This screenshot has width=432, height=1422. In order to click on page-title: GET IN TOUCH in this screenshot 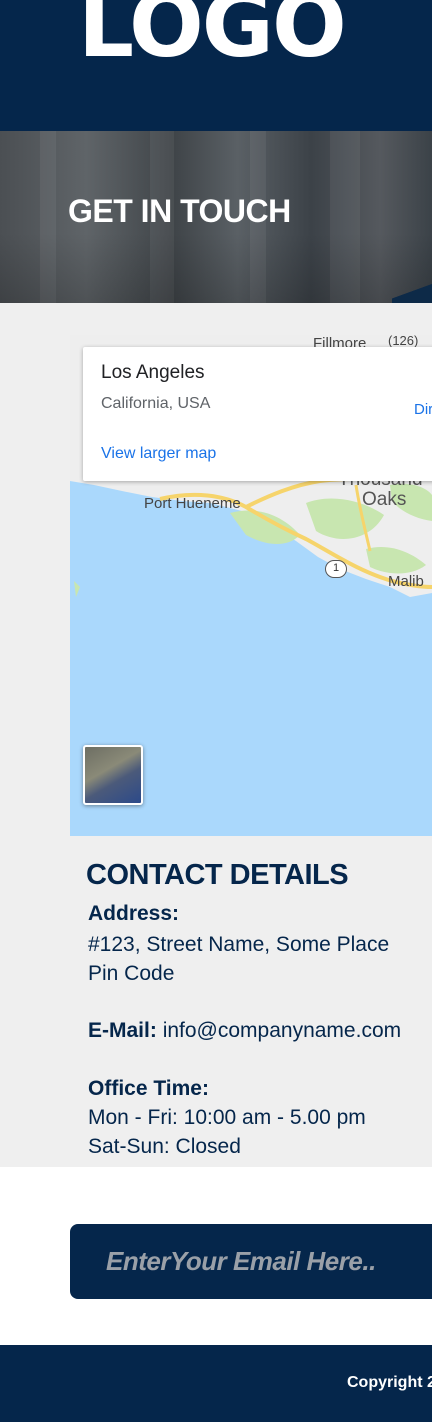, I will do `click(179, 211)`.